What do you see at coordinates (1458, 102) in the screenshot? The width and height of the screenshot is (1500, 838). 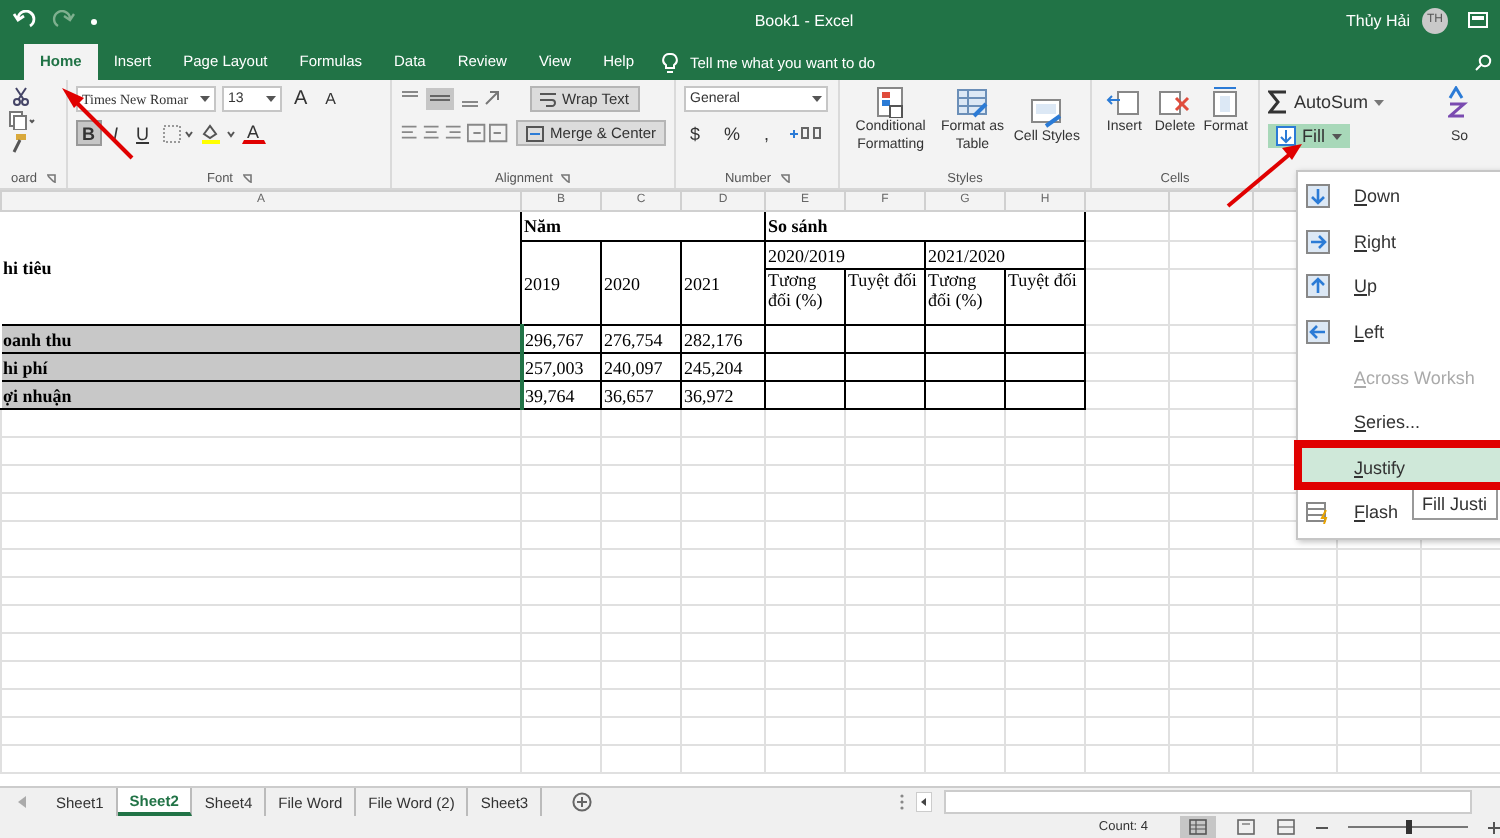 I see `sort-icon` at bounding box center [1458, 102].